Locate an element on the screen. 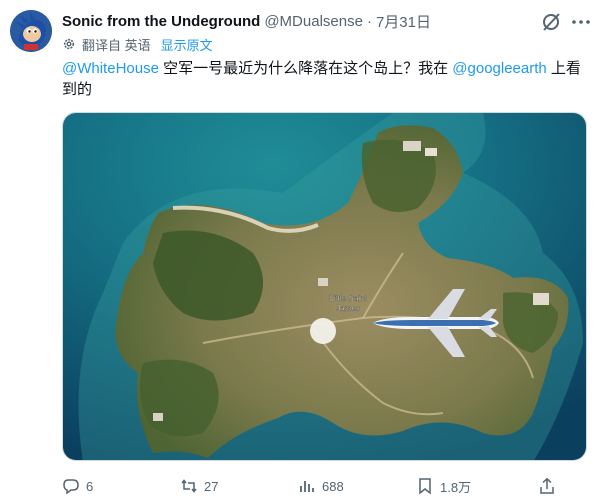  bookmark-icon is located at coordinates (425, 486).